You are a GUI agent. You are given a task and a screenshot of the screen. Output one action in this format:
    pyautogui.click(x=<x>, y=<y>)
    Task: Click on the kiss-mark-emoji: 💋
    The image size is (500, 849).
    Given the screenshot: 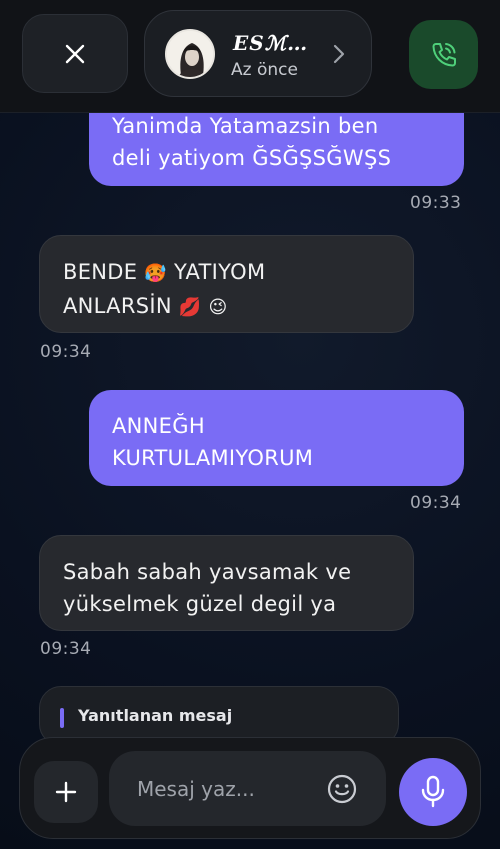 What is the action you would take?
    pyautogui.click(x=190, y=307)
    